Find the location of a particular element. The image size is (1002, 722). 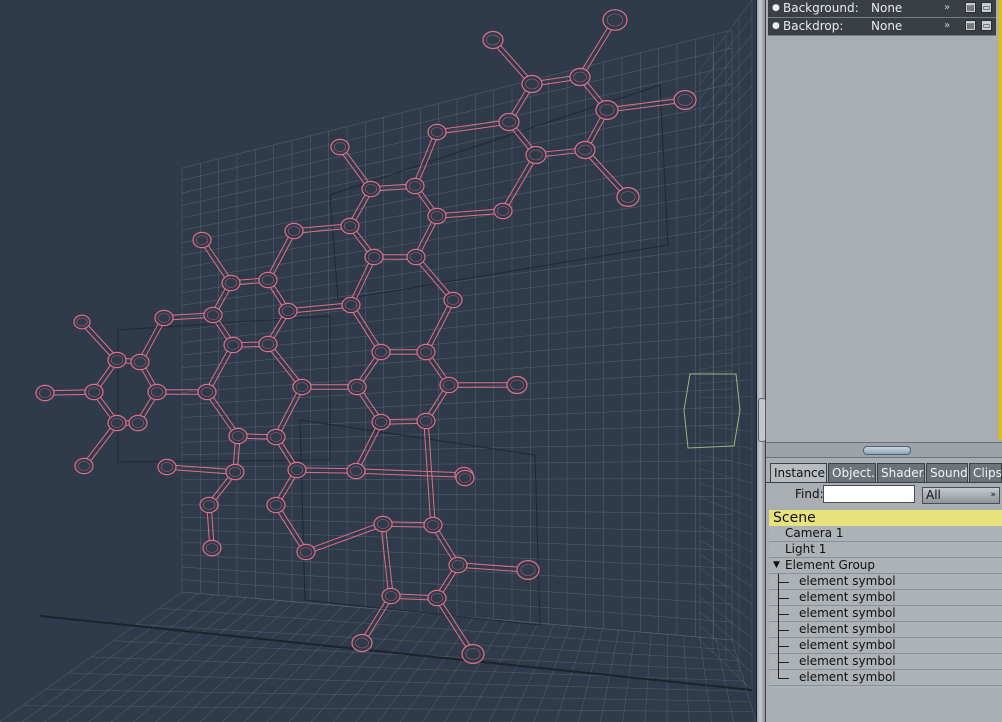

filter-select: All » is located at coordinates (961, 495).